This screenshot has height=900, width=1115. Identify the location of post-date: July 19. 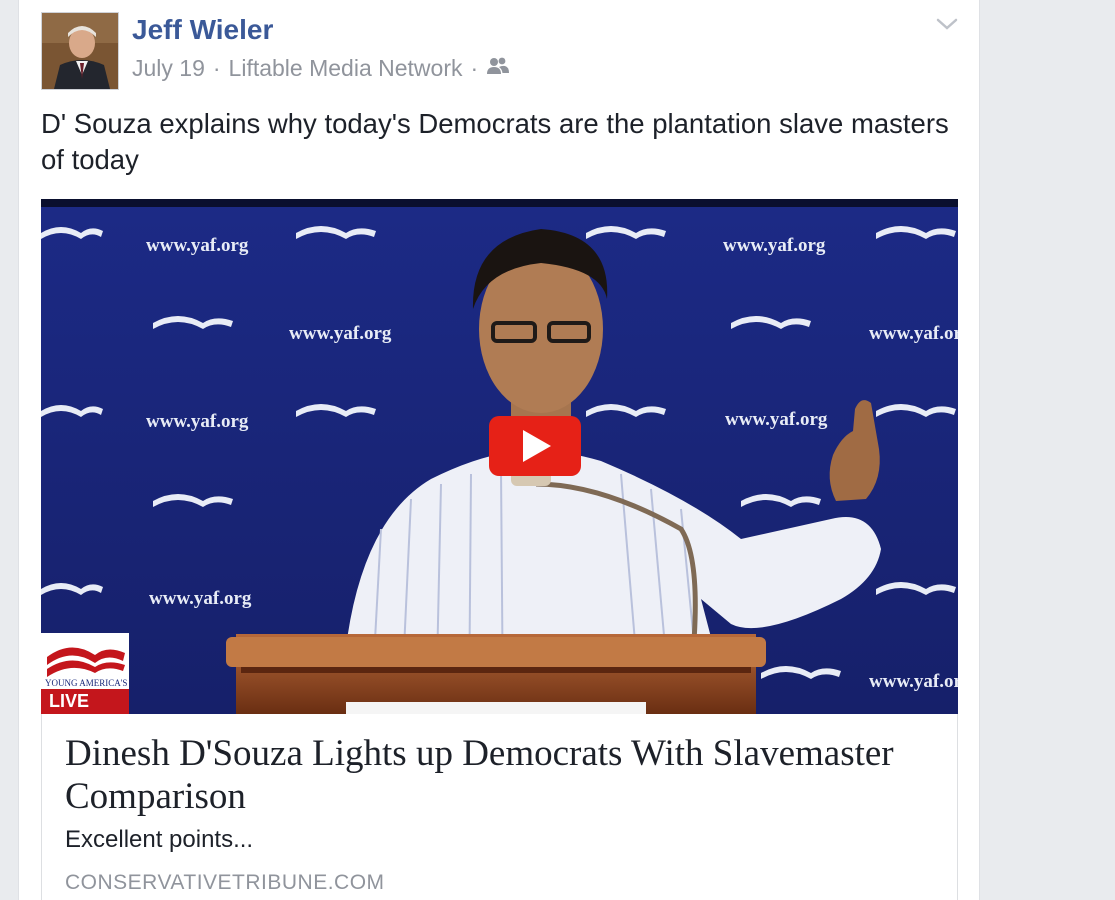
(168, 68).